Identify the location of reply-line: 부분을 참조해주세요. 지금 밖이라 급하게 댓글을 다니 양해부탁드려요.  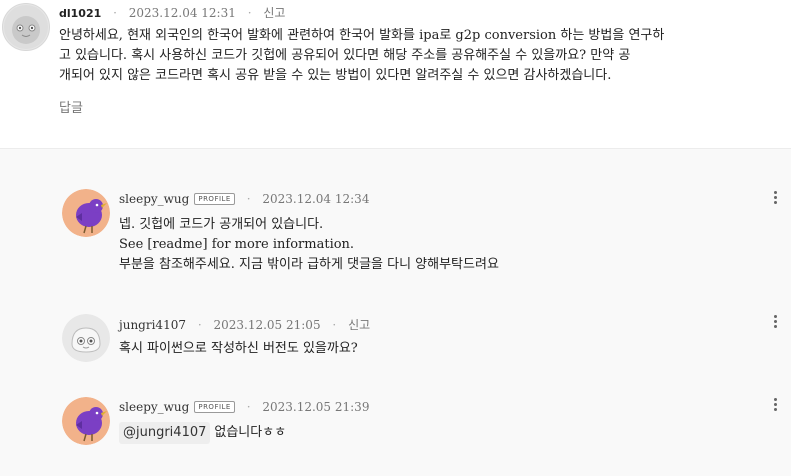
(309, 264).